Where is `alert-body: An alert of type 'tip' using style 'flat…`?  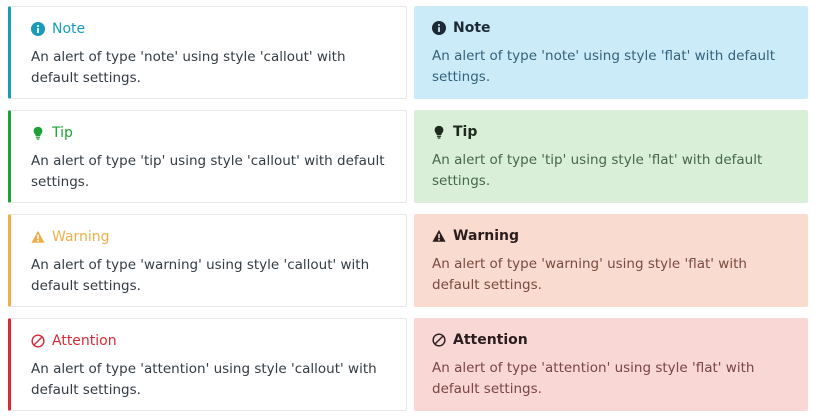 alert-body: An alert of type 'tip' using style 'flat… is located at coordinates (597, 170).